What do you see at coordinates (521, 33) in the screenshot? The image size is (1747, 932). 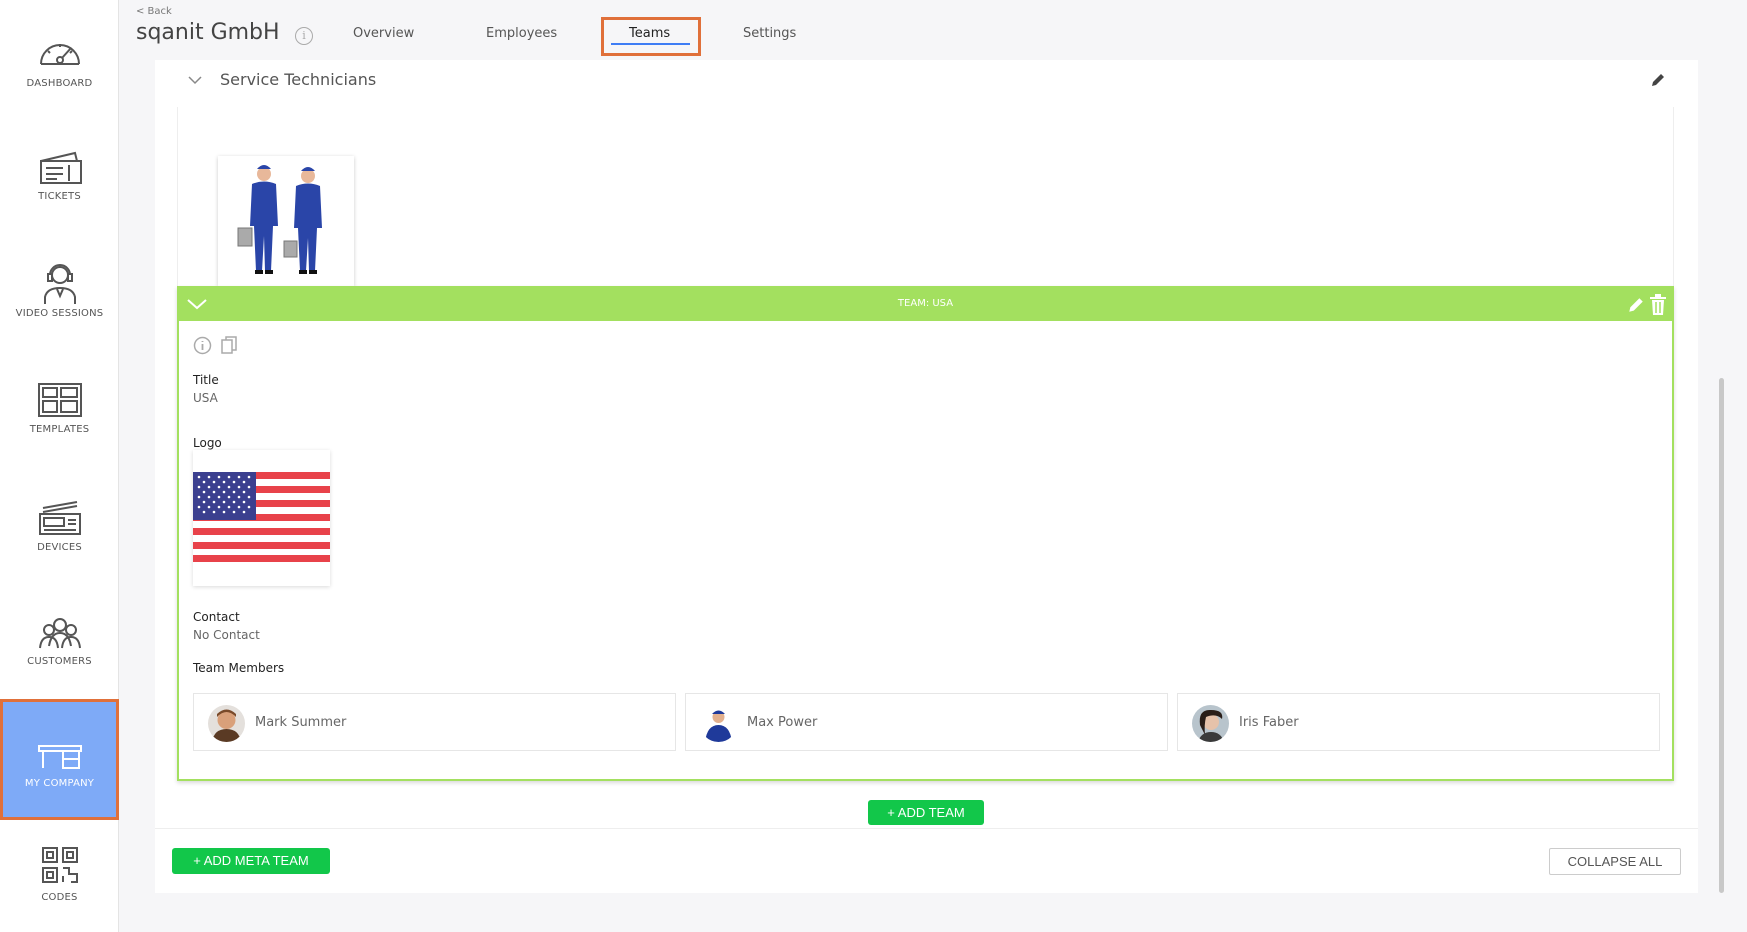 I see `tab-employees: Employees` at bounding box center [521, 33].